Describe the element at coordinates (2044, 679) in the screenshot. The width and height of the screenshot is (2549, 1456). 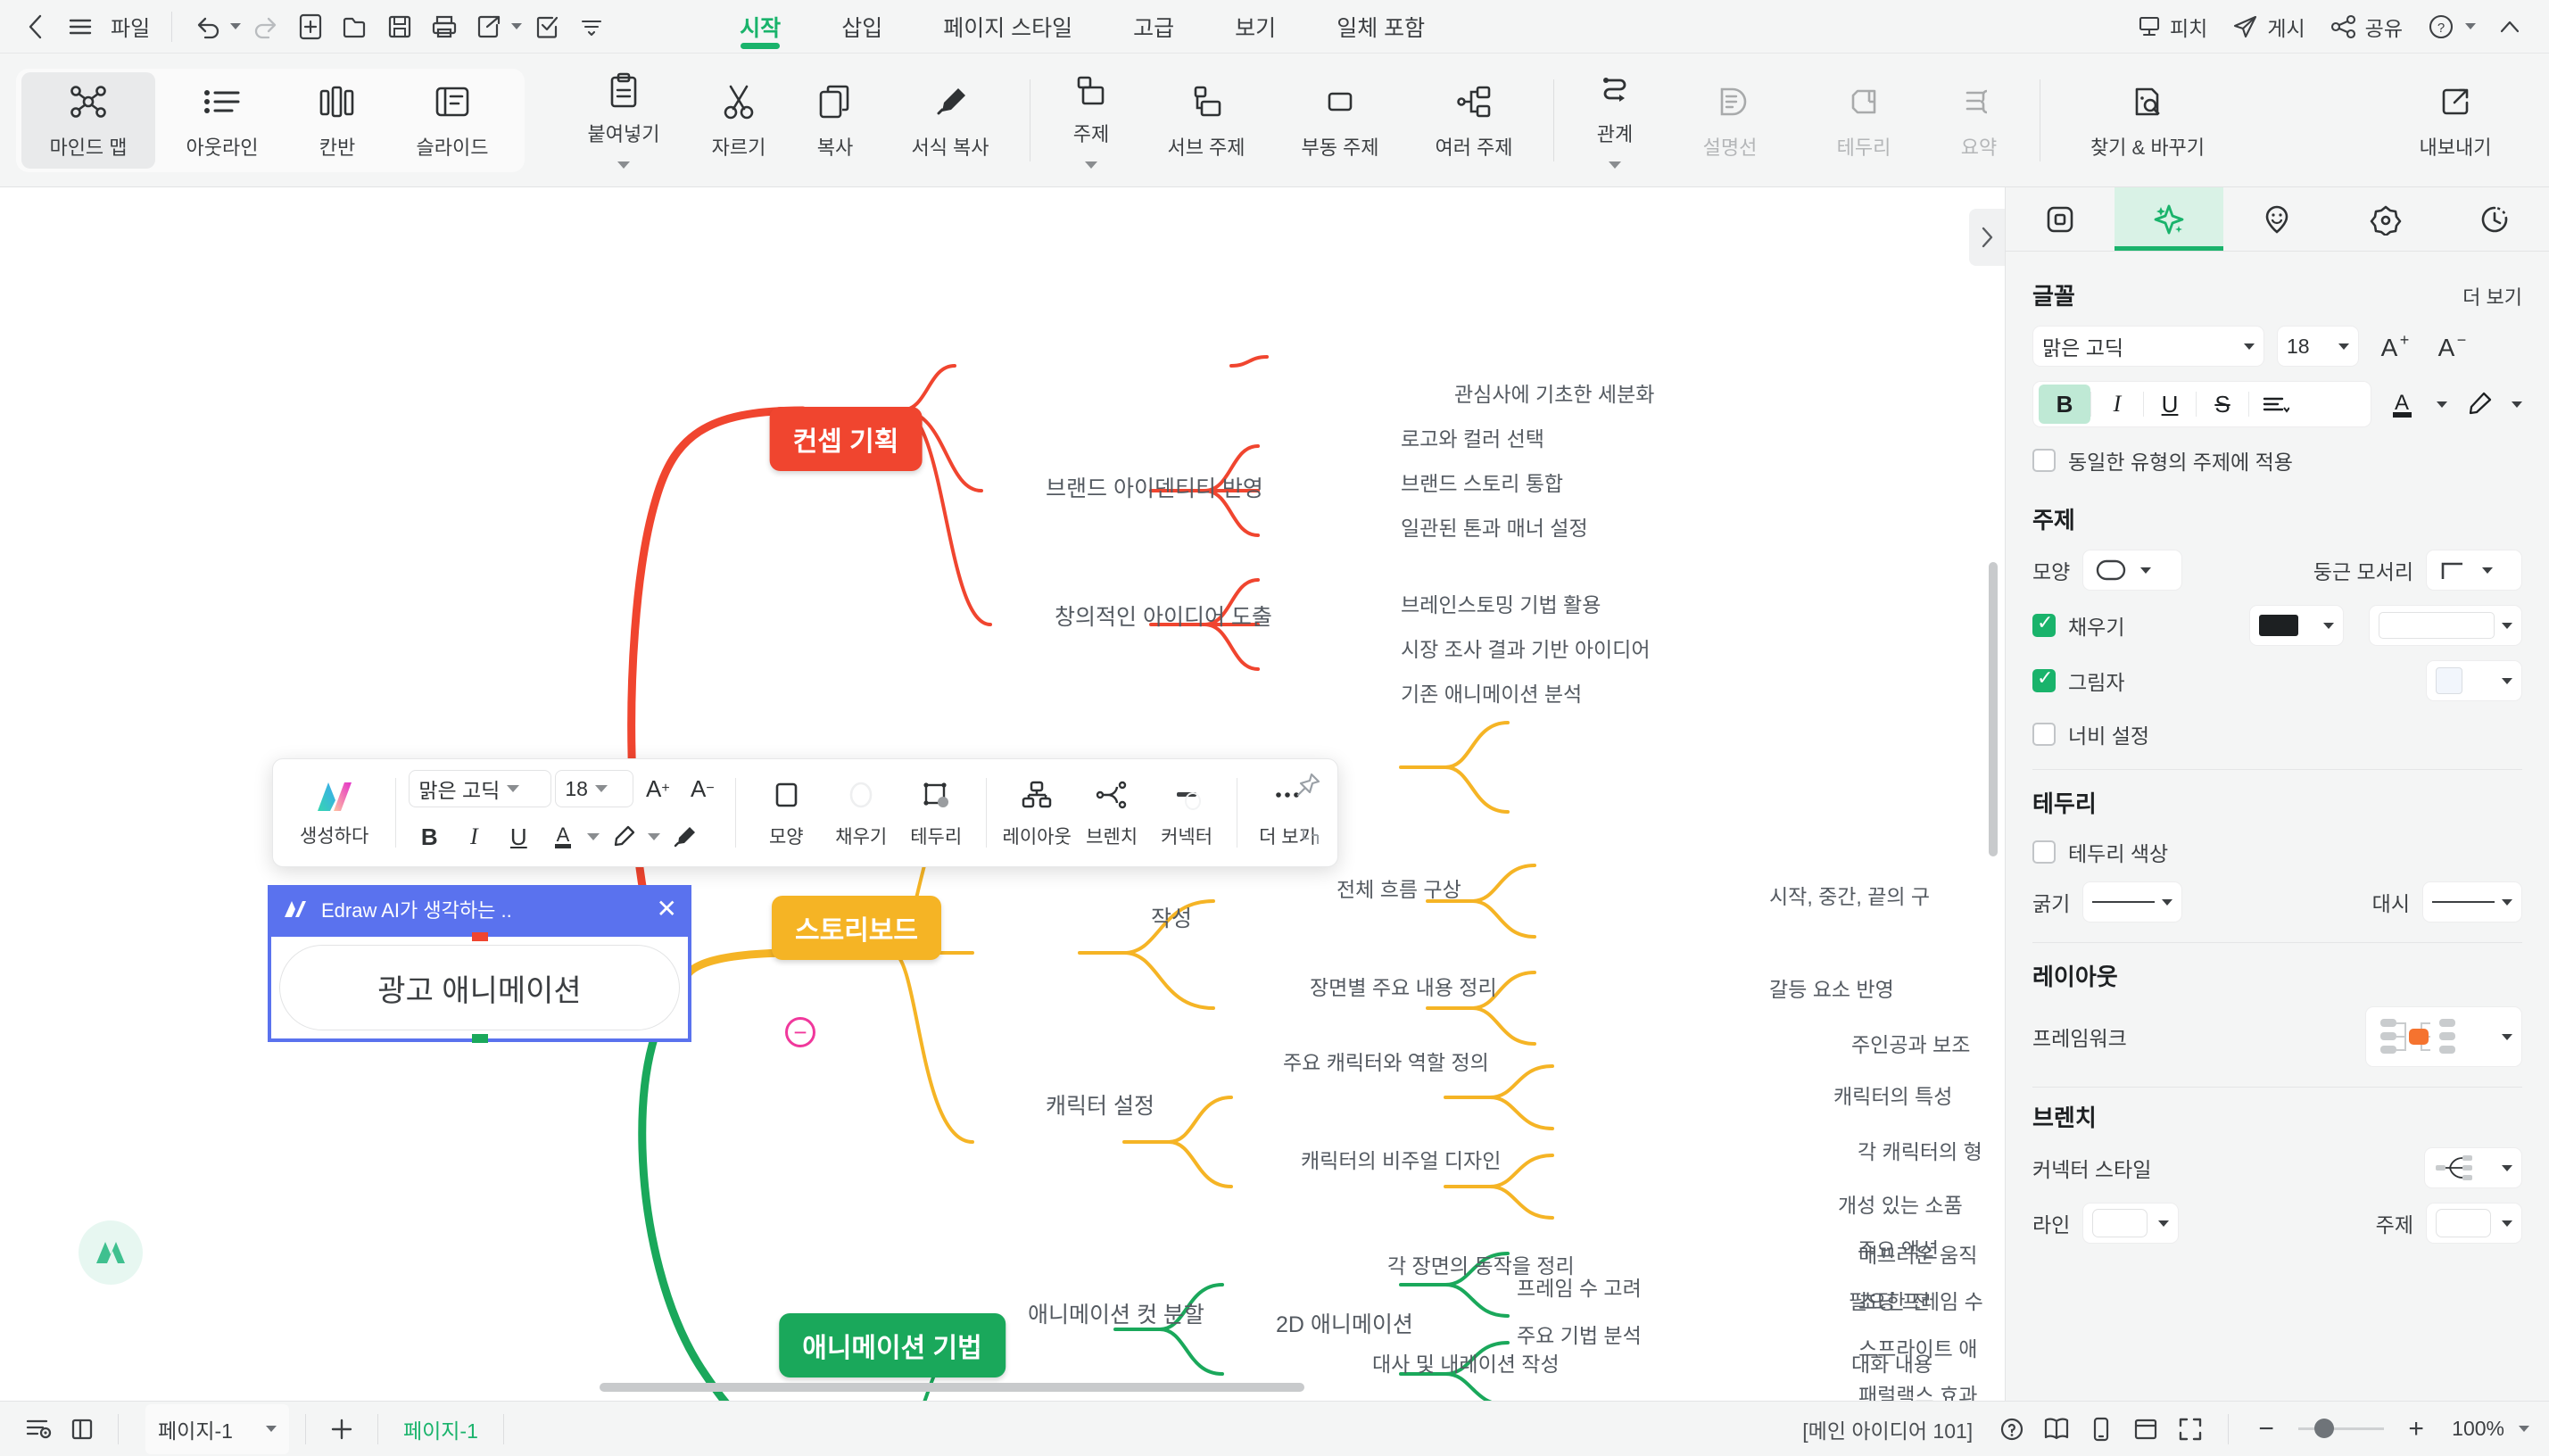
I see `shadow-checkbox` at that location.